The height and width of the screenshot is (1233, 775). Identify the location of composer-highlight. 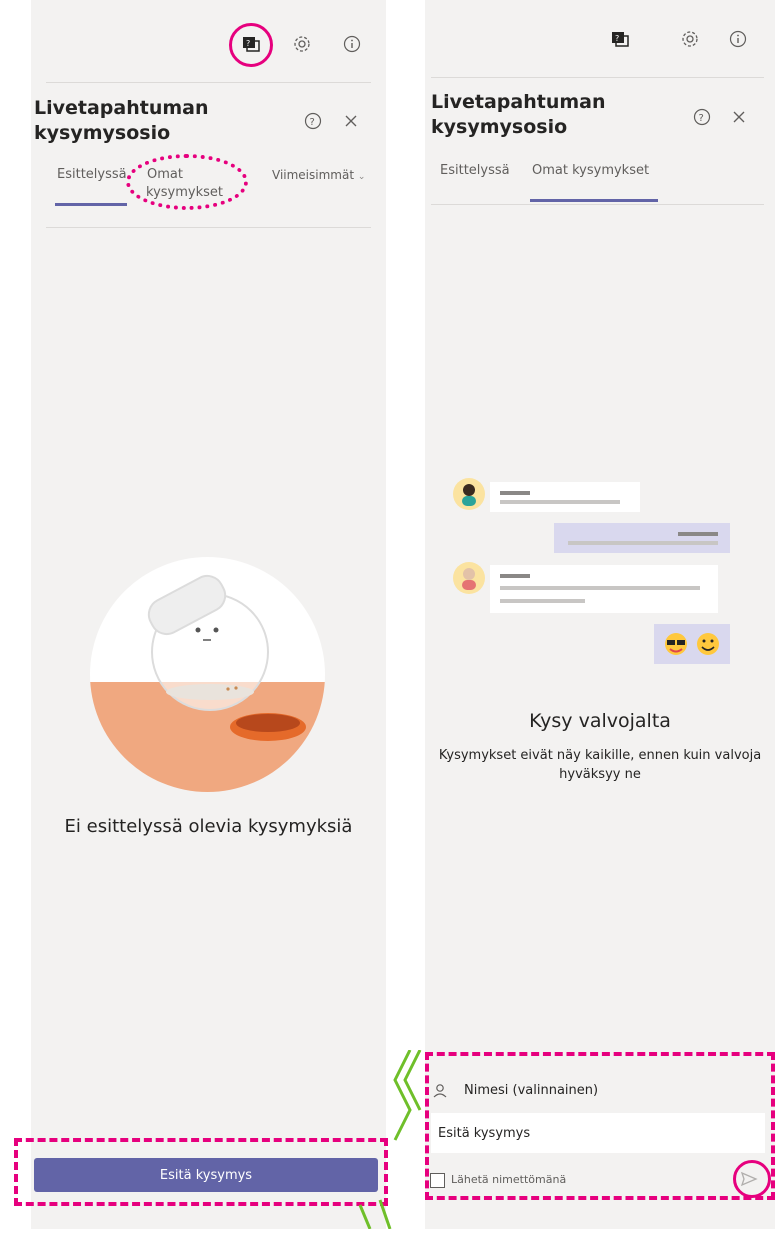
(600, 1126).